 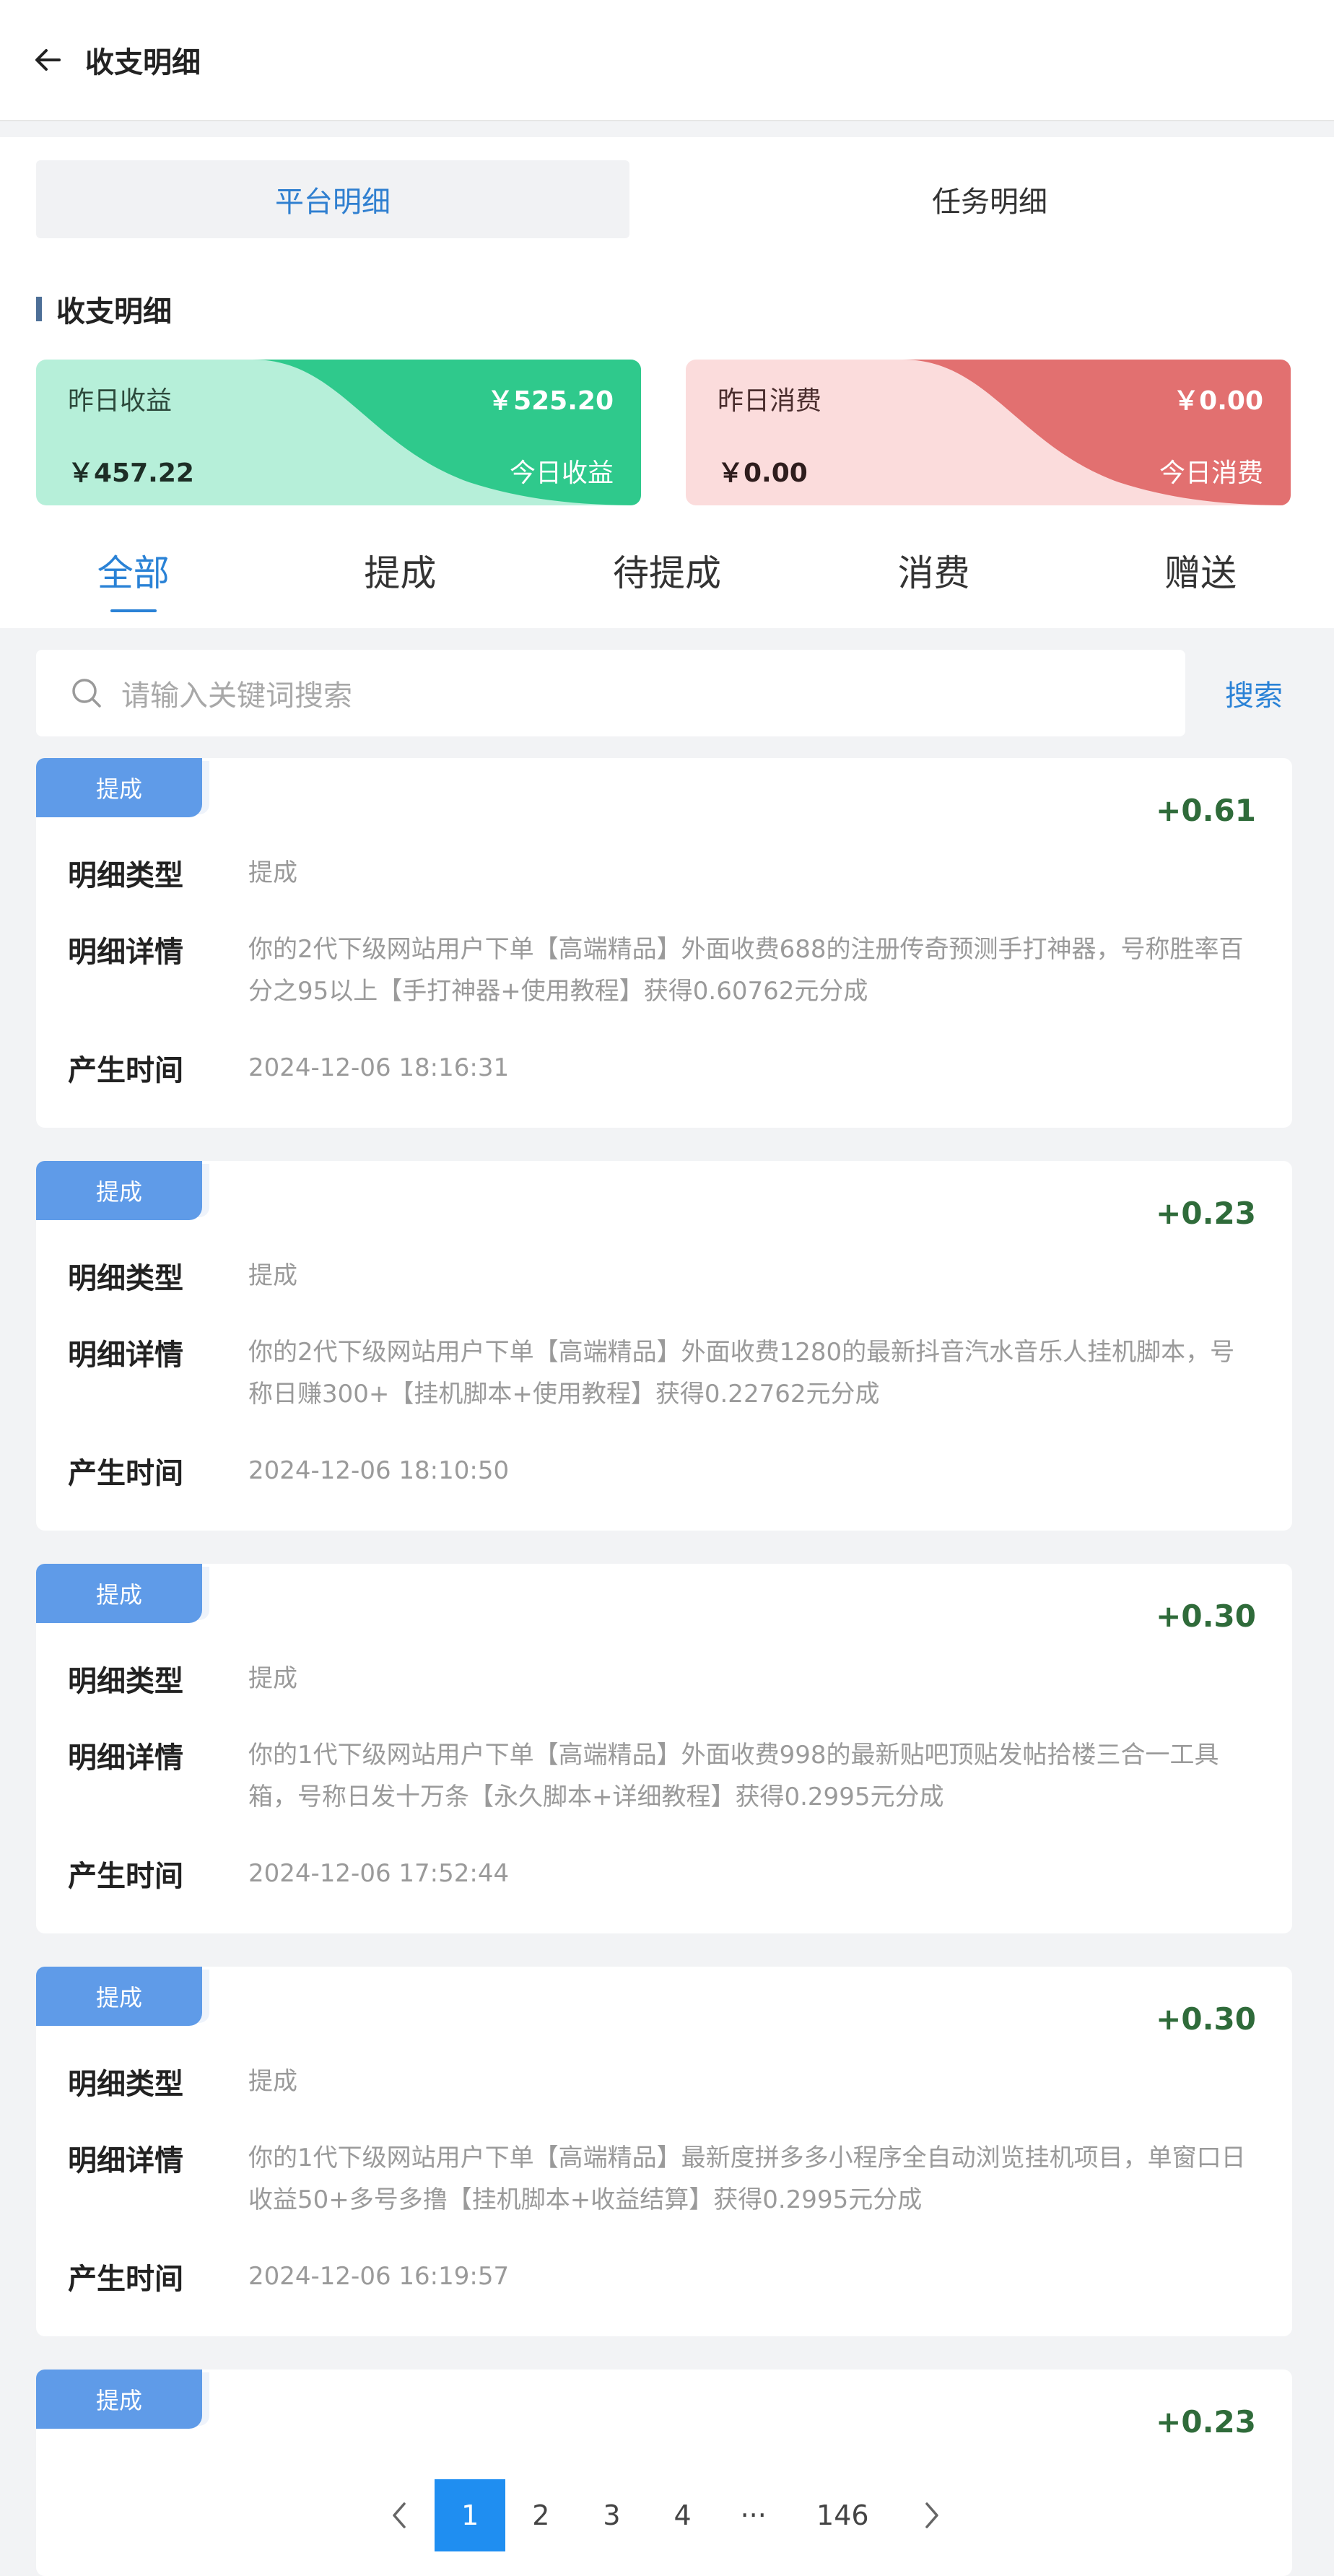 What do you see at coordinates (988, 432) in the screenshot?
I see `expense-summary-card: 昨日消费 ￥0.00 ￥0.00 今日消费` at bounding box center [988, 432].